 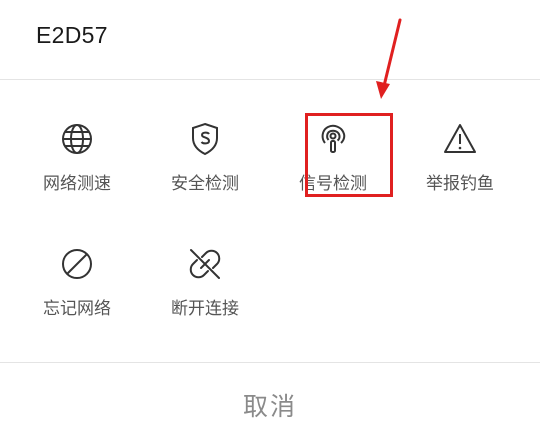 I want to click on shield-s-icon, so click(x=205, y=139).